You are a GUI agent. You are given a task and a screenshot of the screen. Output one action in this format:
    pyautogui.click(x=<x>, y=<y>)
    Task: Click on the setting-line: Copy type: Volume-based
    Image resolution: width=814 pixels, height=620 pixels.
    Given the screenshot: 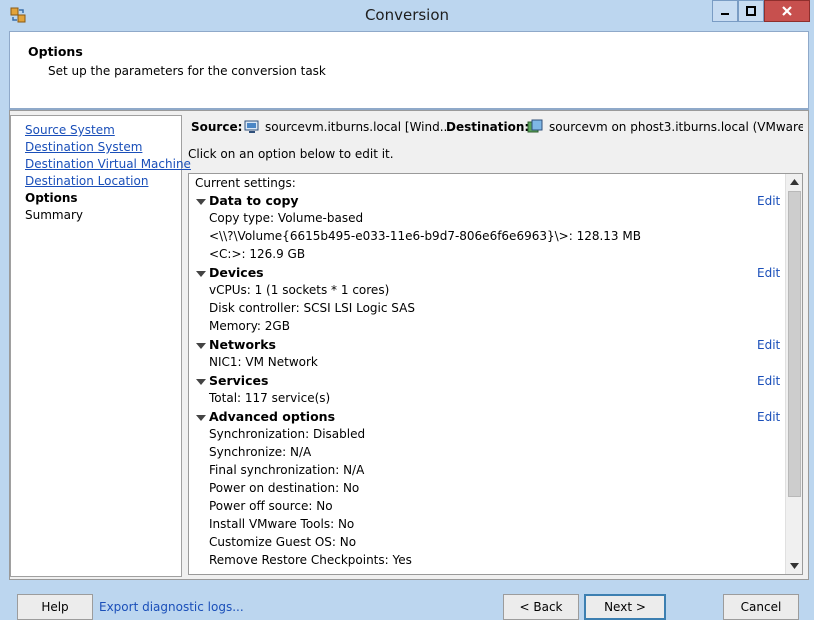 What is the action you would take?
    pyautogui.click(x=286, y=218)
    